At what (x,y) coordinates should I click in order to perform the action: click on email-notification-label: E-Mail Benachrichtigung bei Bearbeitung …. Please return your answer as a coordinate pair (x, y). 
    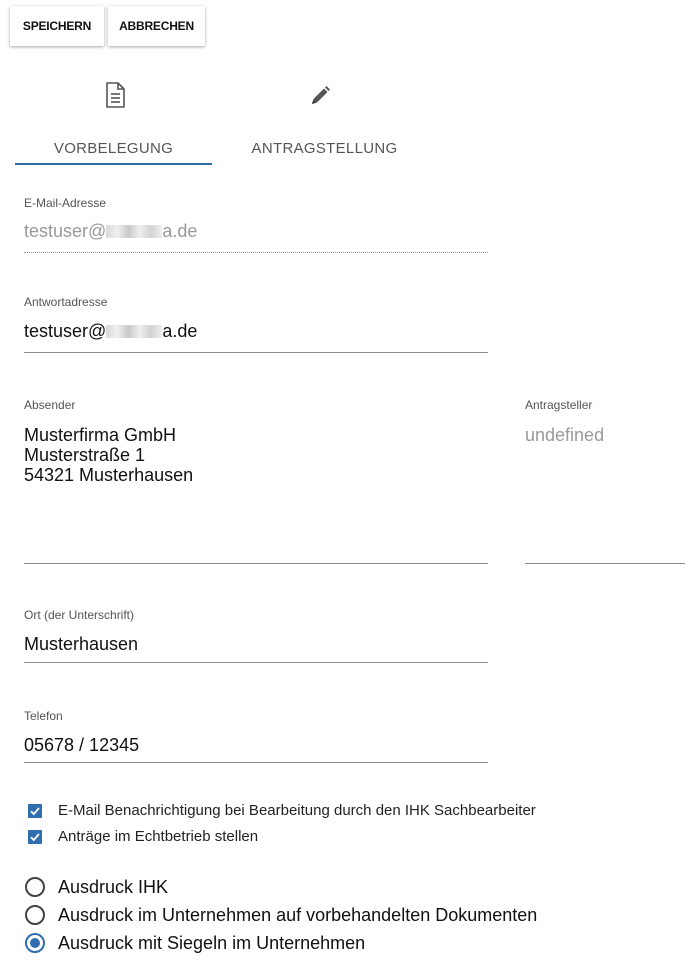
    Looking at the image, I should click on (297, 810).